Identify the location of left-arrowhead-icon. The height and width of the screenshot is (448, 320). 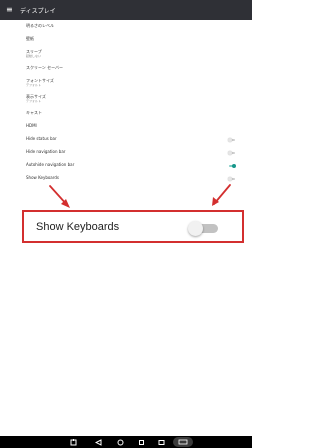
(65, 203).